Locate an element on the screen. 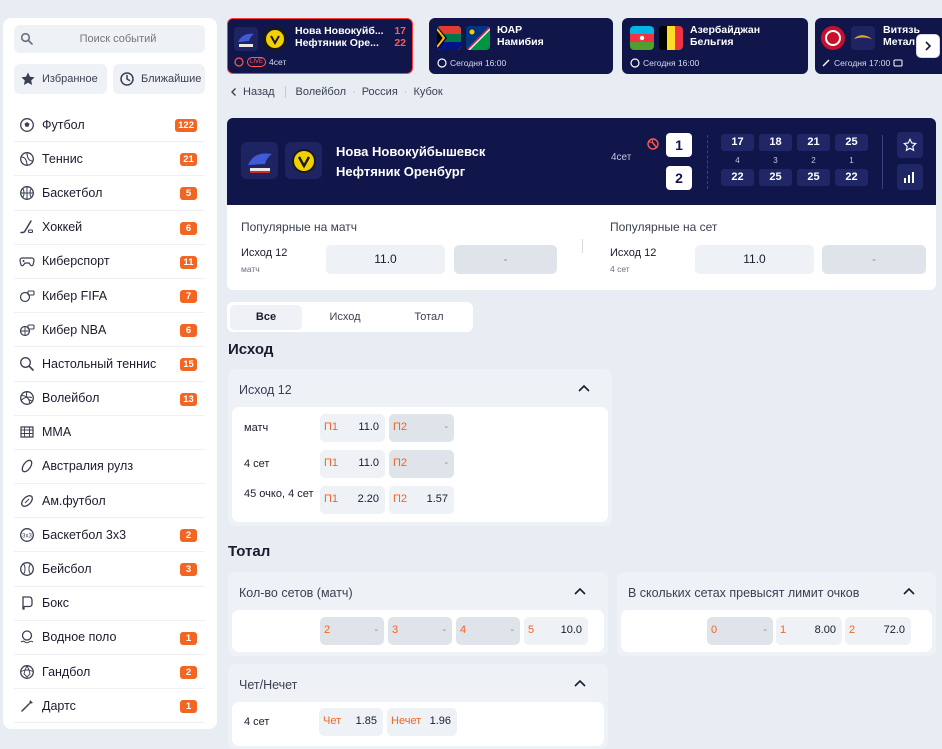 The height and width of the screenshot is (749, 942). search-input is located at coordinates (118, 39).